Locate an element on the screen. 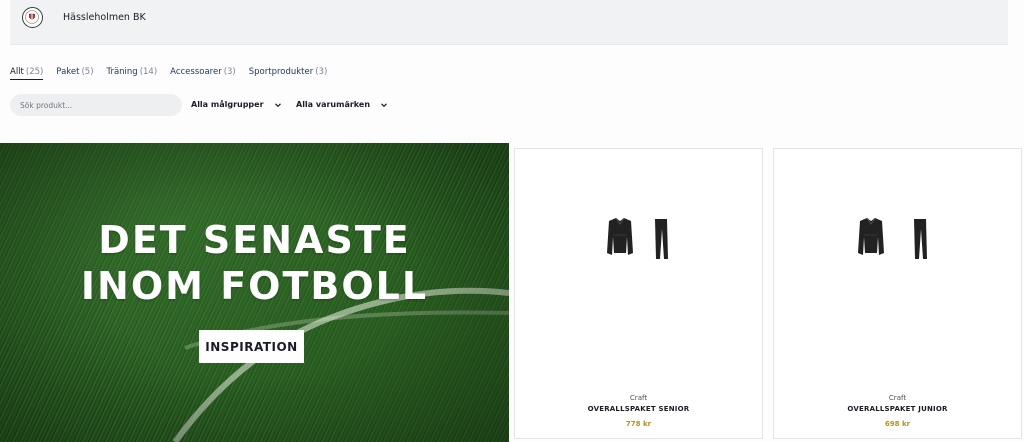 This screenshot has width=1024, height=442. product-price: 698 kr is located at coordinates (897, 424).